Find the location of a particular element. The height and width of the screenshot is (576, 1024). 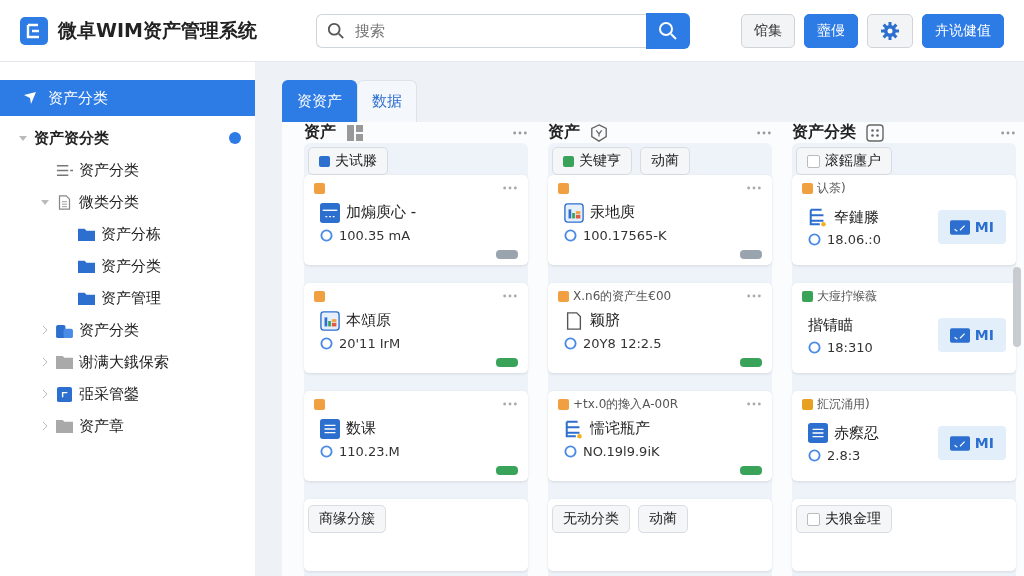

tree-item: 资产资分类 is located at coordinates (71, 138).